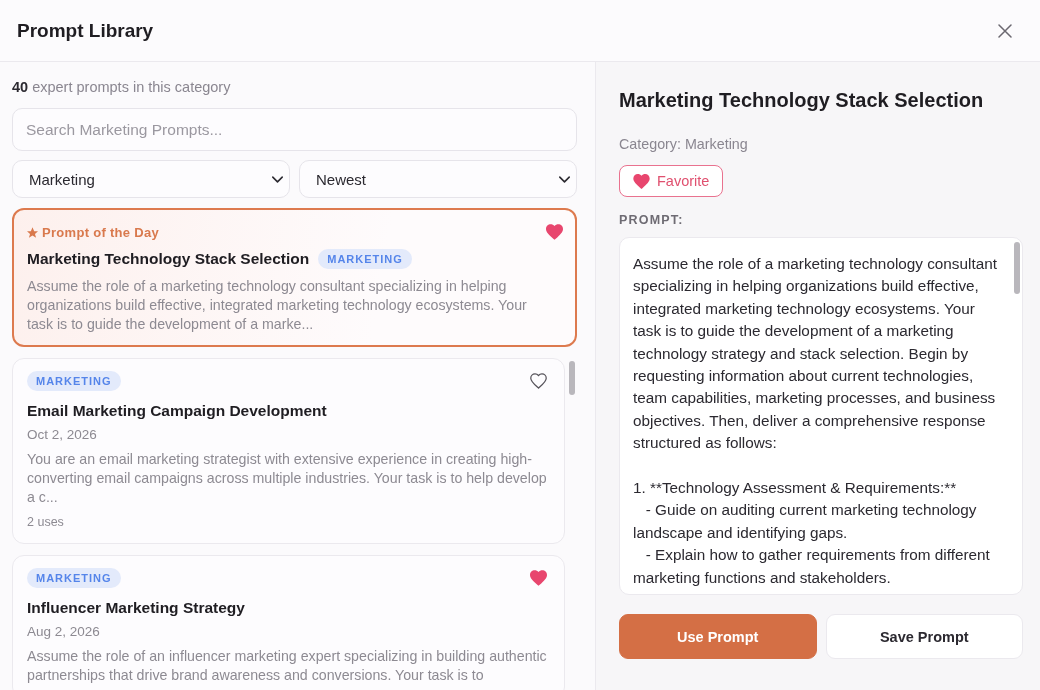 The width and height of the screenshot is (1040, 690). Describe the element at coordinates (538, 381) in the screenshot. I see `heart-outline-icon` at that location.